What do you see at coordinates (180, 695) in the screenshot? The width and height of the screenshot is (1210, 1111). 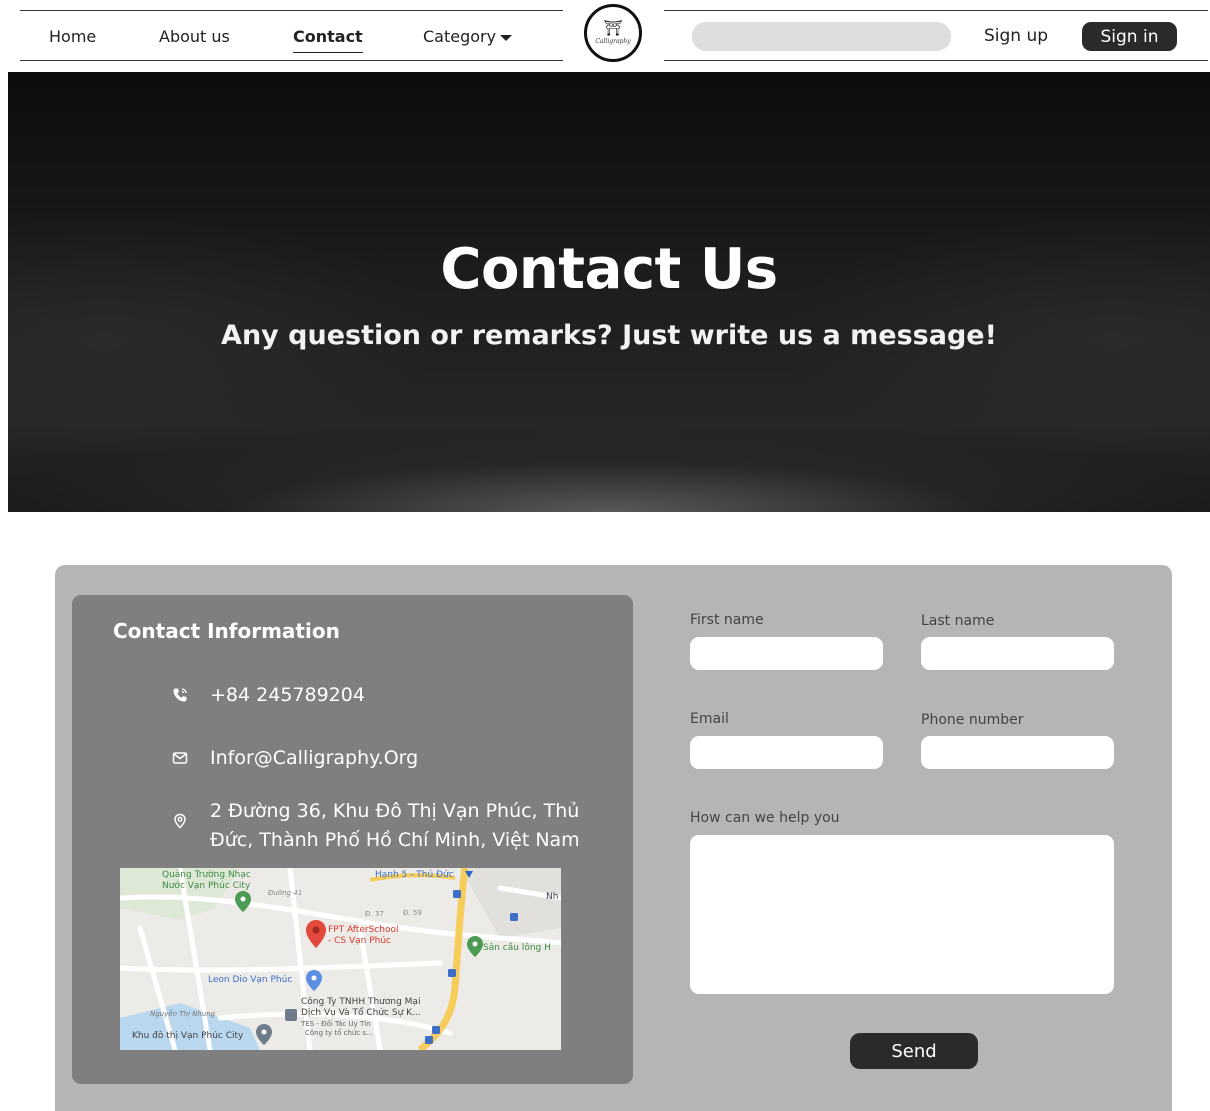 I see `phone-icon` at bounding box center [180, 695].